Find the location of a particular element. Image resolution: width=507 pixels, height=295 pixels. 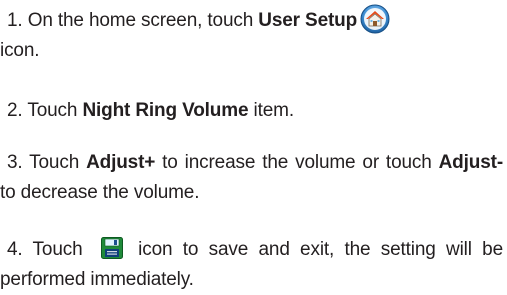

step-number: 3. is located at coordinates (15, 162).